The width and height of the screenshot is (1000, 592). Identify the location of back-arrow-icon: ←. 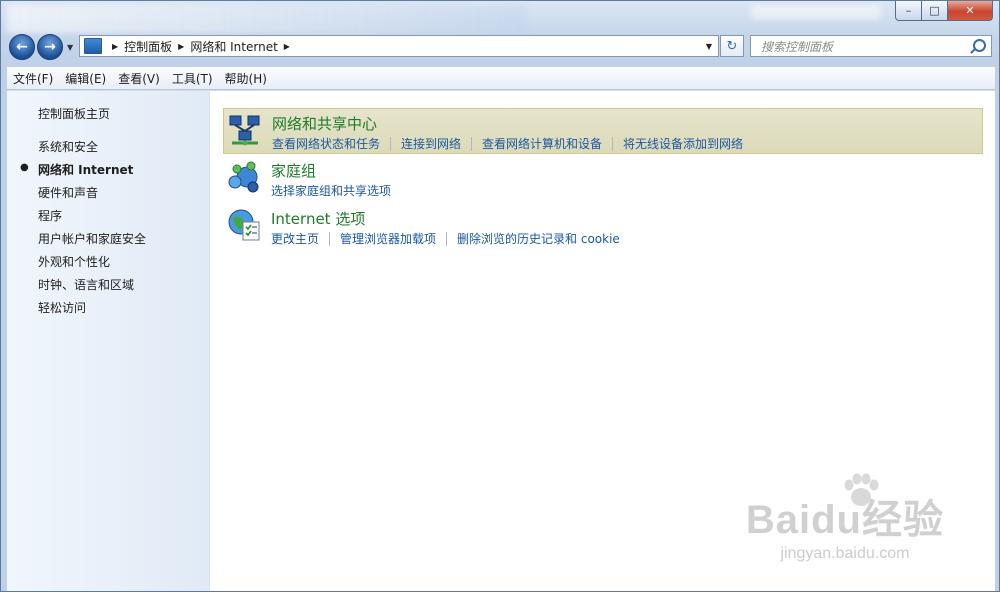
(22, 47).